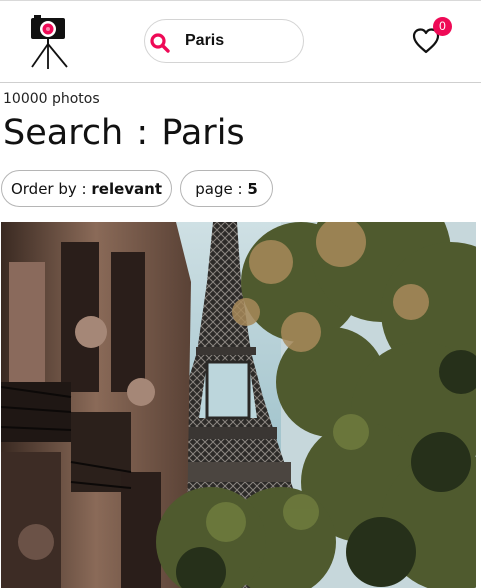 This screenshot has width=481, height=588. I want to click on title-prefix: Search, so click(63, 133).